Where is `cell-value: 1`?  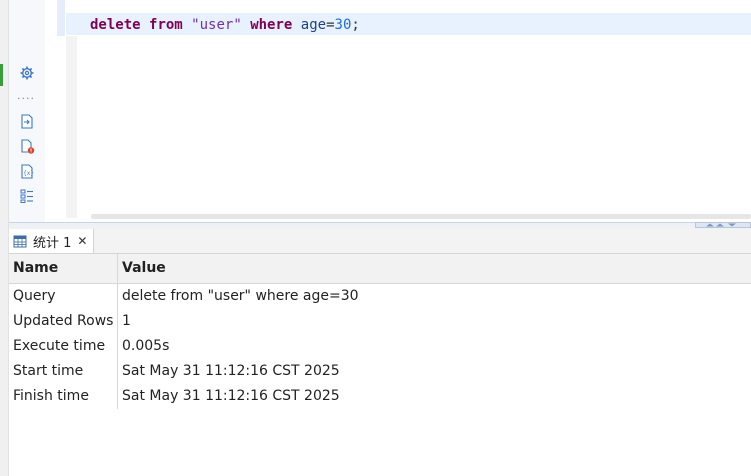
cell-value: 1 is located at coordinates (126, 321).